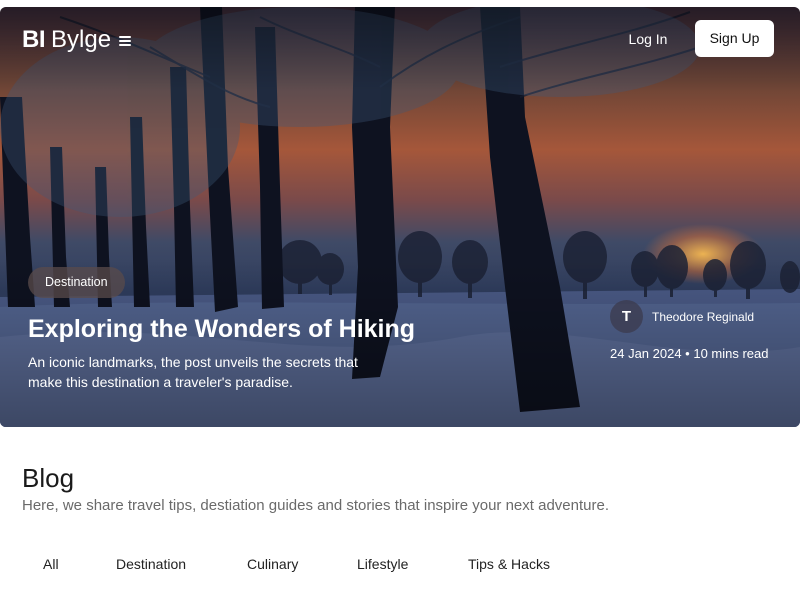  What do you see at coordinates (48, 478) in the screenshot?
I see `blog-heading: Blog` at bounding box center [48, 478].